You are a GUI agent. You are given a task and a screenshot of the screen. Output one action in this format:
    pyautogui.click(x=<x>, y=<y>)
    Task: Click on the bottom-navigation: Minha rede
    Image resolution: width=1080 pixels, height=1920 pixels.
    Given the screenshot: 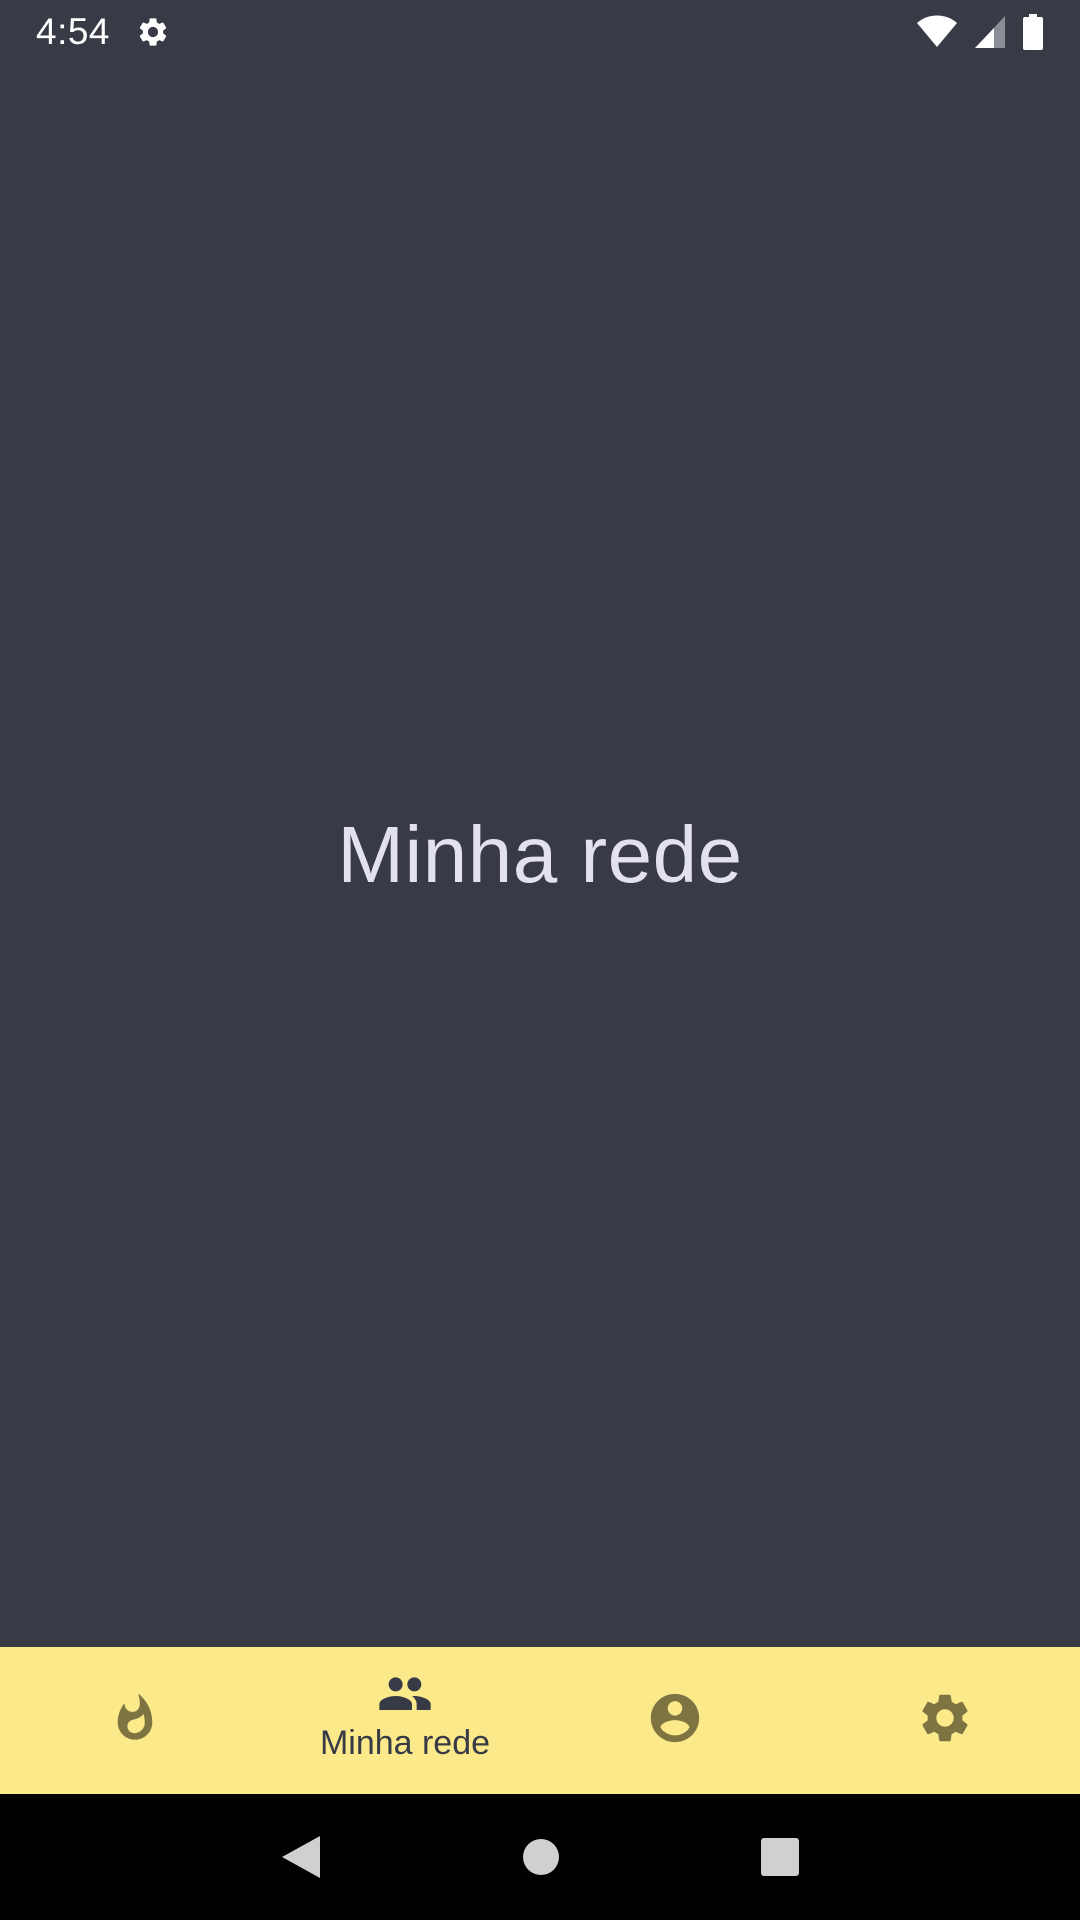 What is the action you would take?
    pyautogui.click(x=540, y=1720)
    